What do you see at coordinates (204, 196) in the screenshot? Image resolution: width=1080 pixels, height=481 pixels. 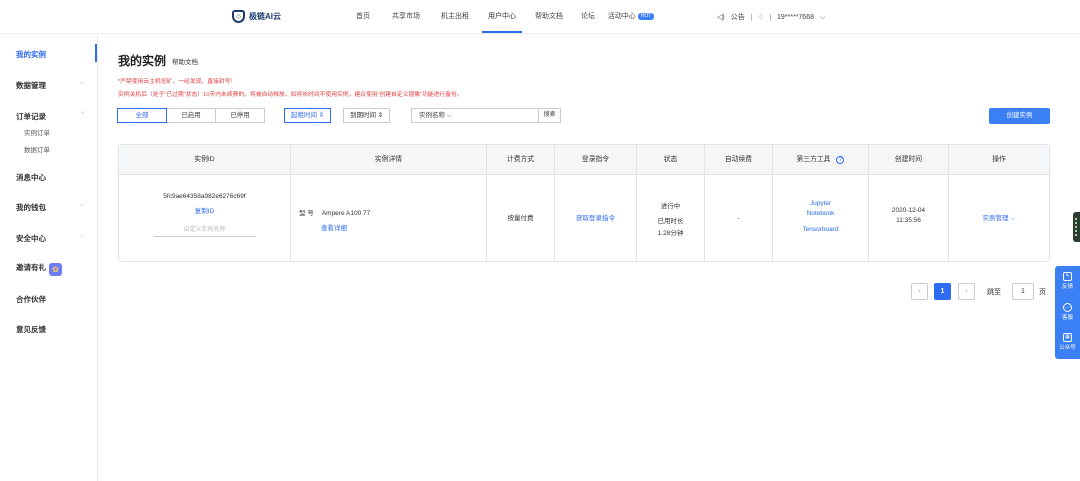 I see `instance-id: 5fc9ae64358a982e6276c69f` at bounding box center [204, 196].